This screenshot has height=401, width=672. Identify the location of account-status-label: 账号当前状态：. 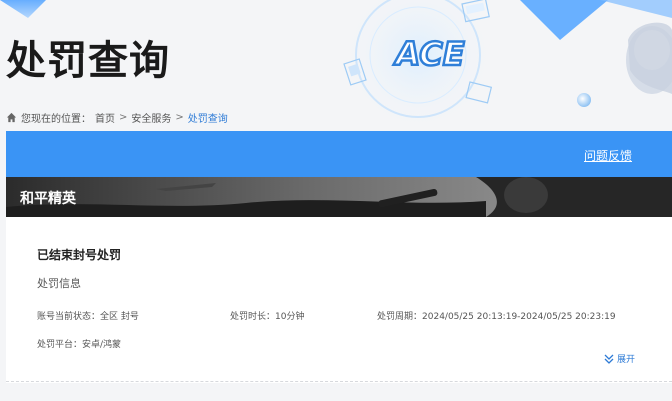
(69, 317).